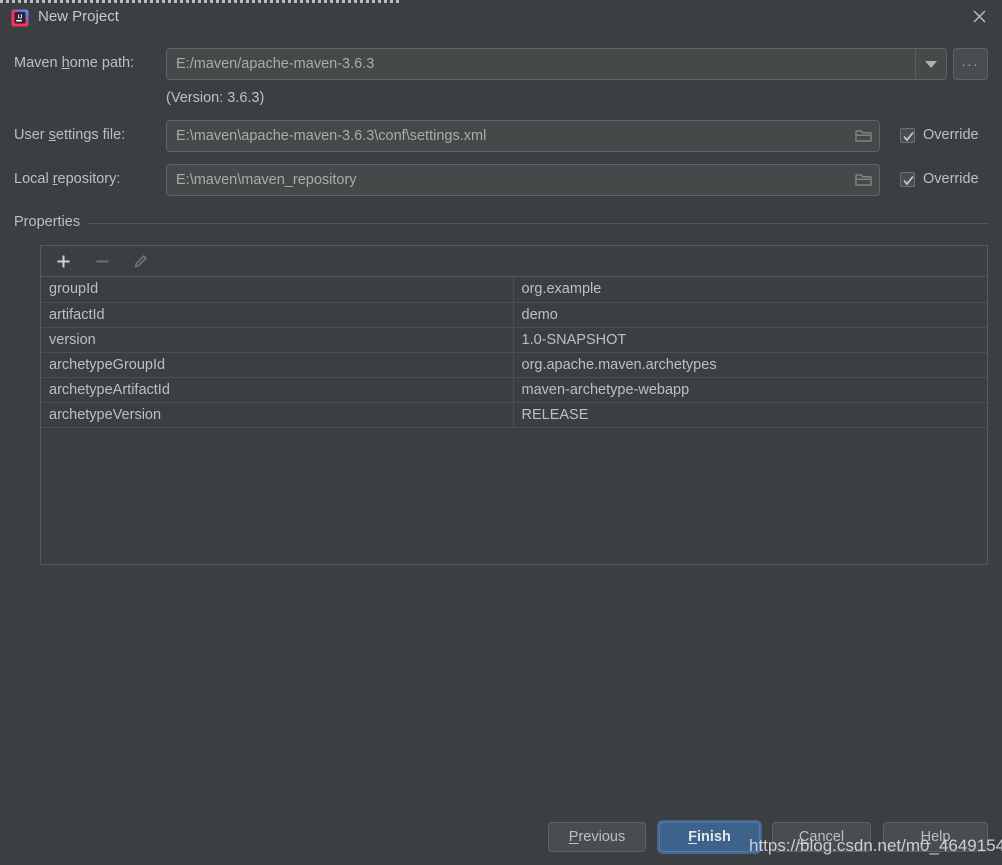 This screenshot has width=1002, height=865. Describe the element at coordinates (501, 223) in the screenshot. I see `properties-group-separator` at that location.